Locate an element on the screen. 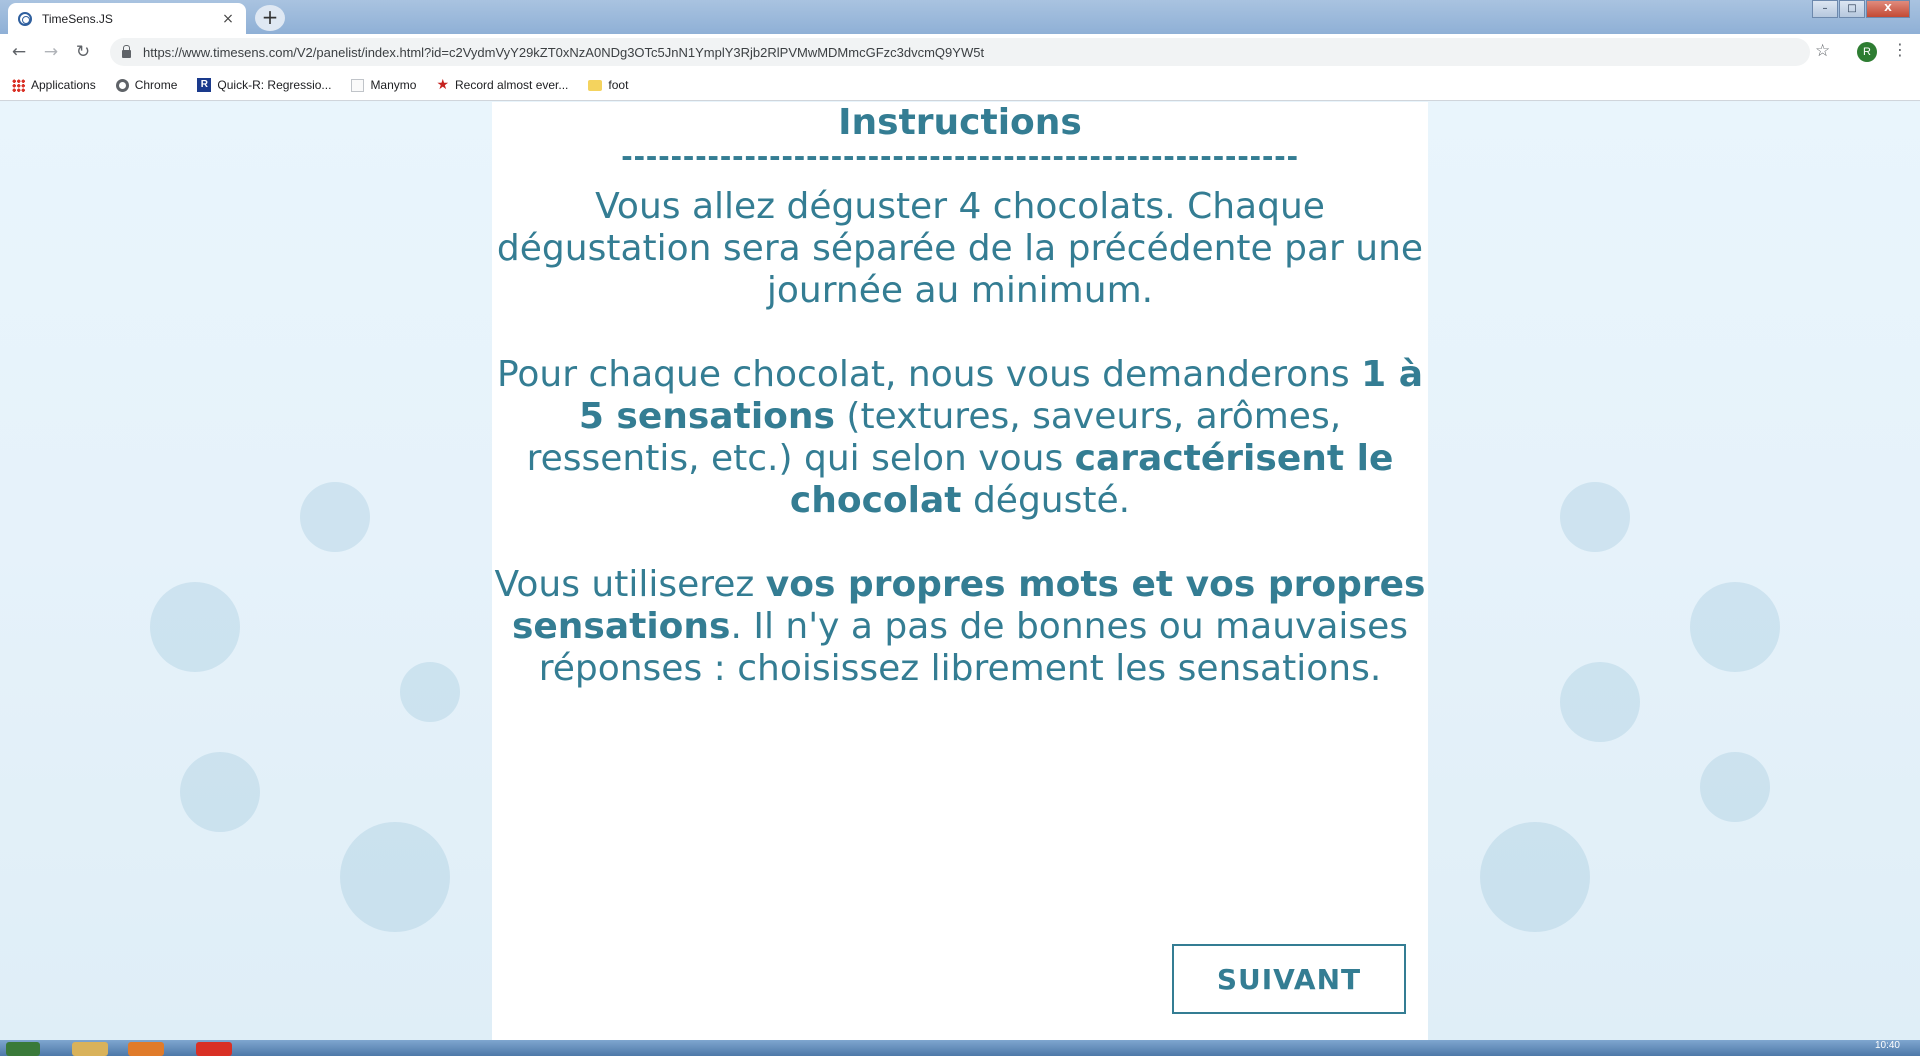  bookmark-label: Applications is located at coordinates (63, 85).